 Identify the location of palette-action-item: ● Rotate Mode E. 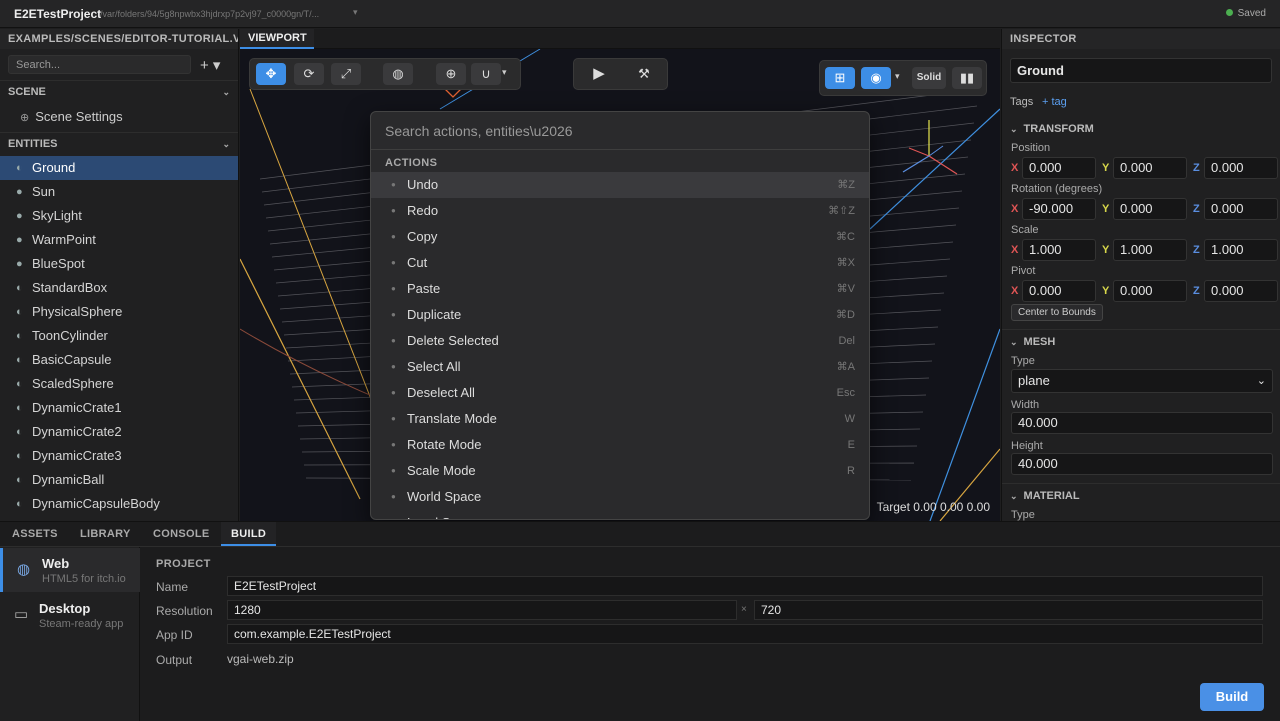
(620, 445).